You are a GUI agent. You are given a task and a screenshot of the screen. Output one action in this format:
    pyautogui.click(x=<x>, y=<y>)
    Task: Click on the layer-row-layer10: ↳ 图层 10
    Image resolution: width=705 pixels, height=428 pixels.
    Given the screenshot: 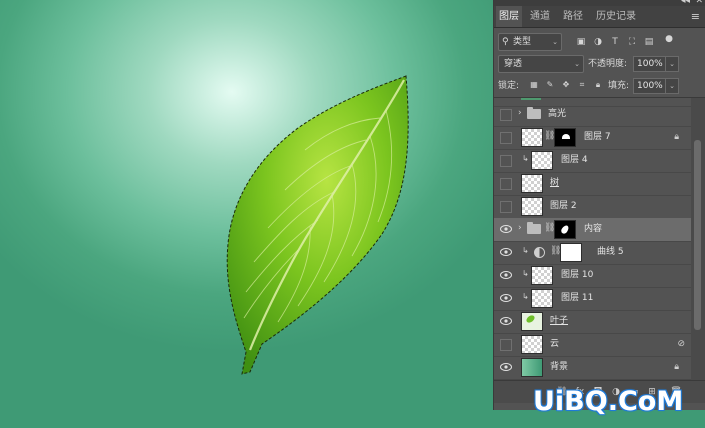 What is the action you would take?
    pyautogui.click(x=592, y=276)
    